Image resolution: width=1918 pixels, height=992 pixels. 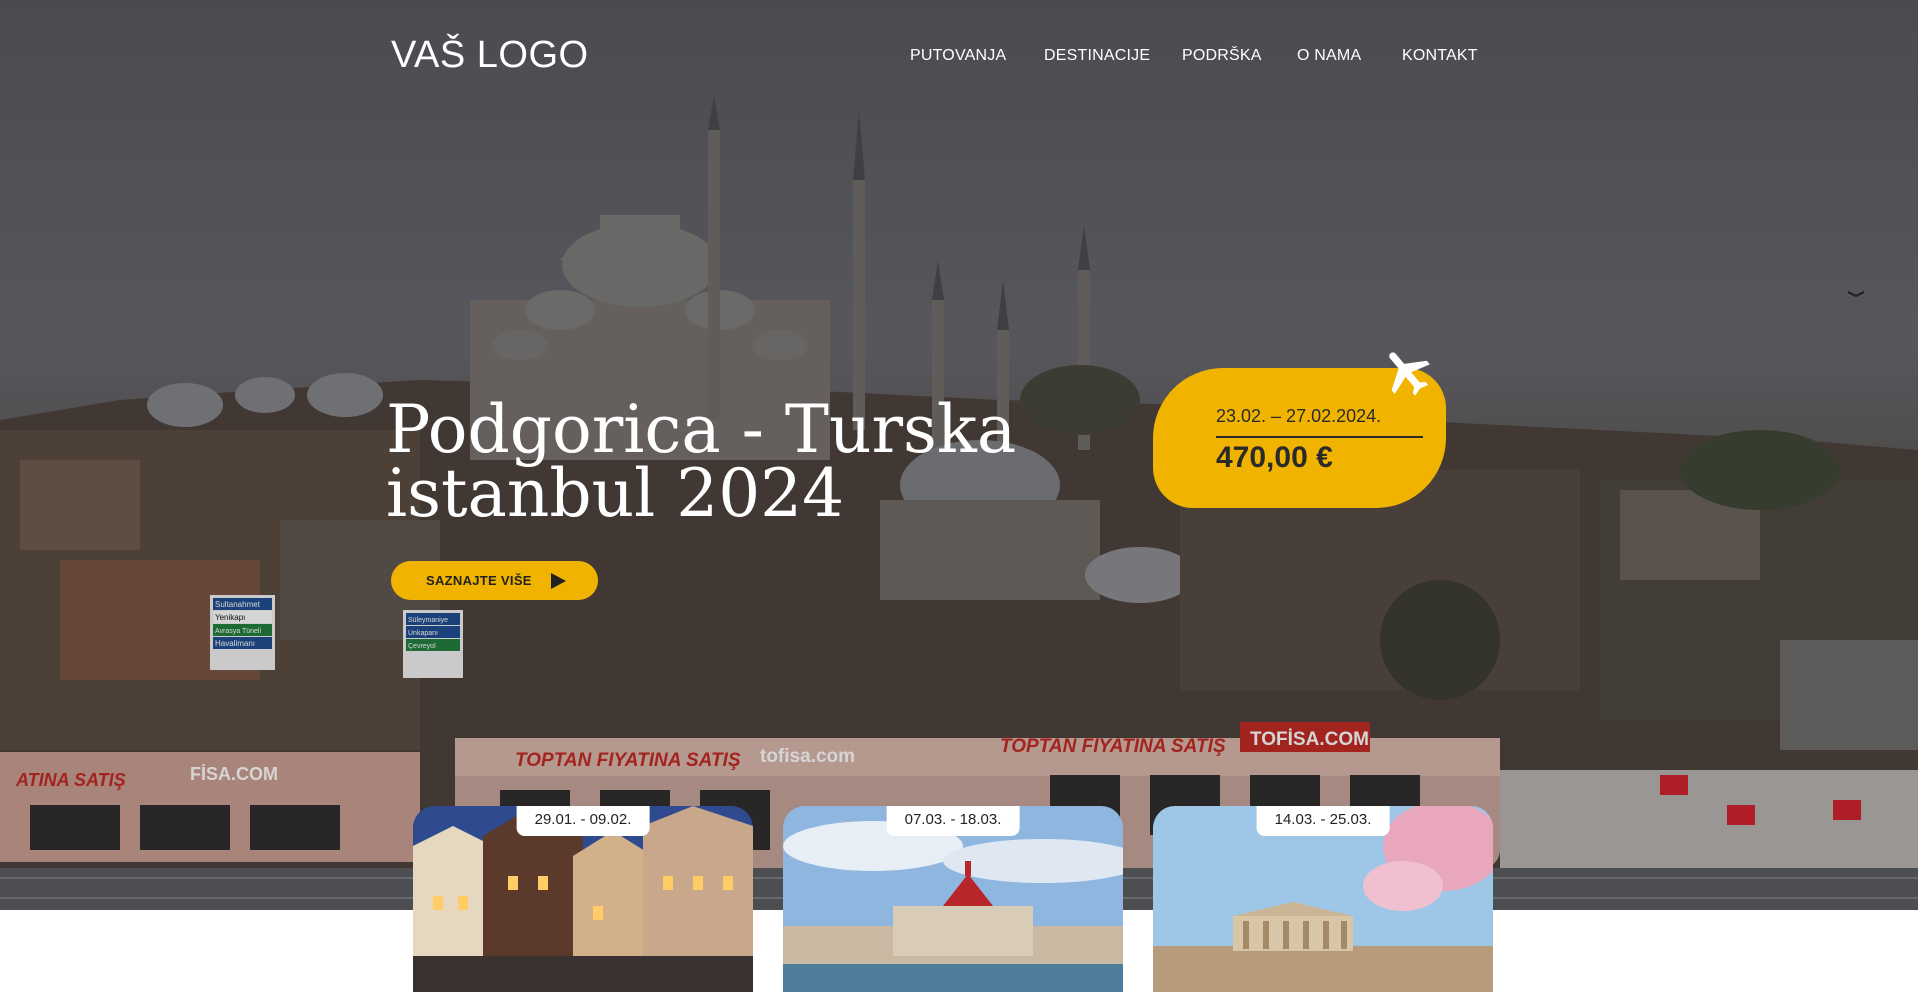 What do you see at coordinates (583, 821) in the screenshot?
I see `trip-card-dates: 29.01. - 09.02.` at bounding box center [583, 821].